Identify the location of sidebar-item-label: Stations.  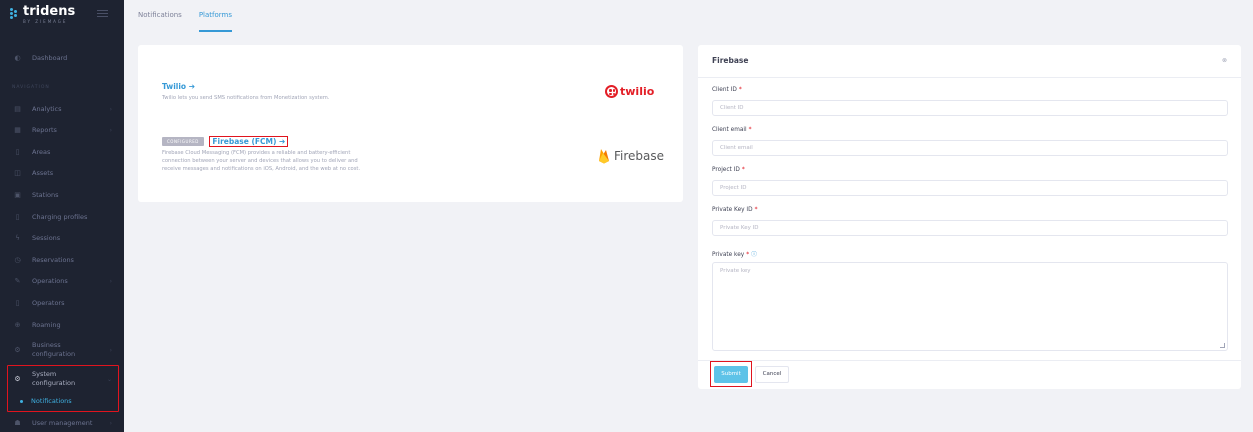
(45, 195).